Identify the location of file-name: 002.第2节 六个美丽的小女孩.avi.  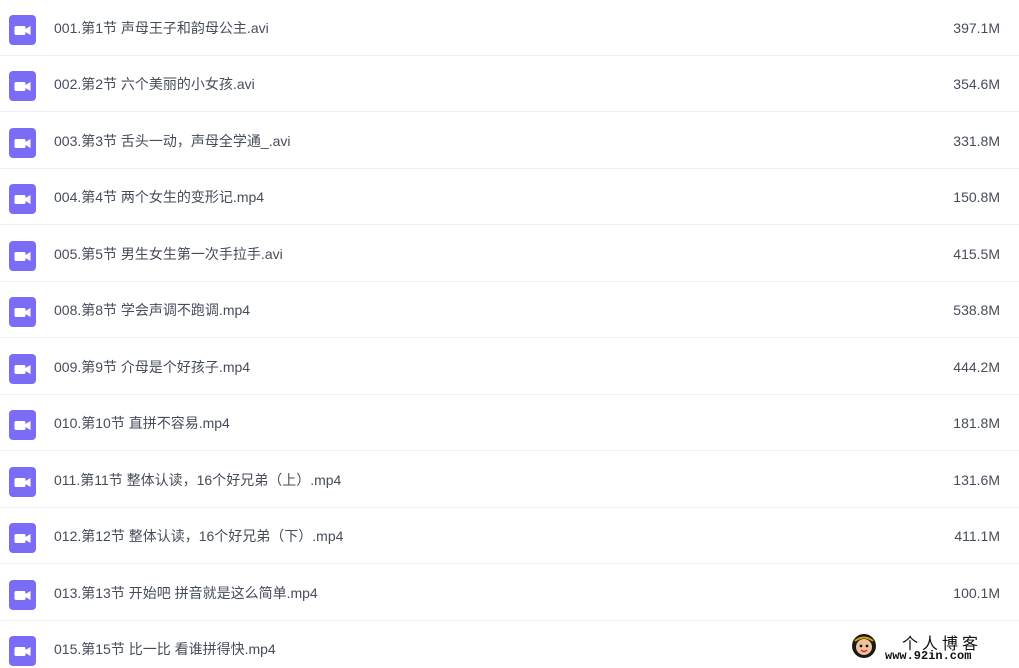
(154, 84).